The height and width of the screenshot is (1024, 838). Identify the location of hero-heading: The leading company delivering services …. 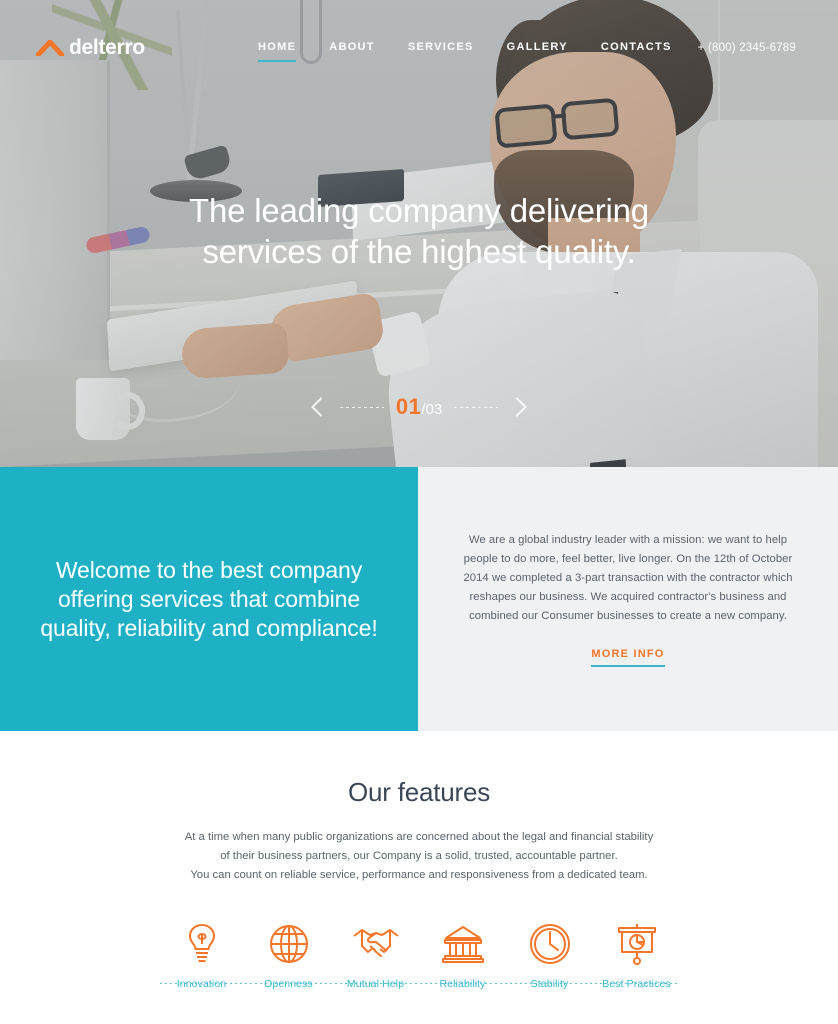
(419, 231).